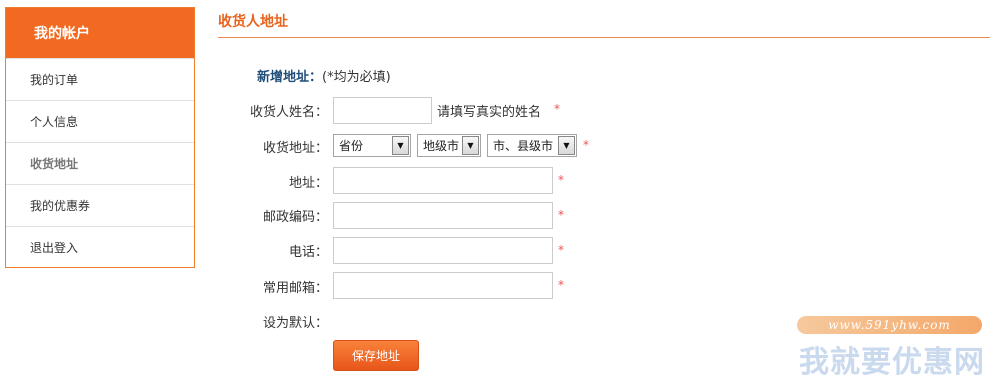 The height and width of the screenshot is (380, 997). I want to click on region-label: 收货地址：, so click(295, 148).